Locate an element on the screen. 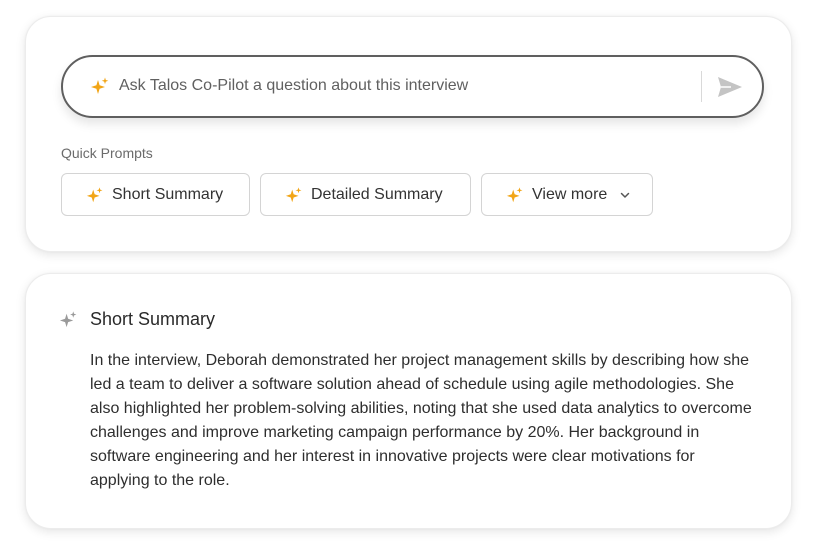  ask-bar is located at coordinates (412, 86).